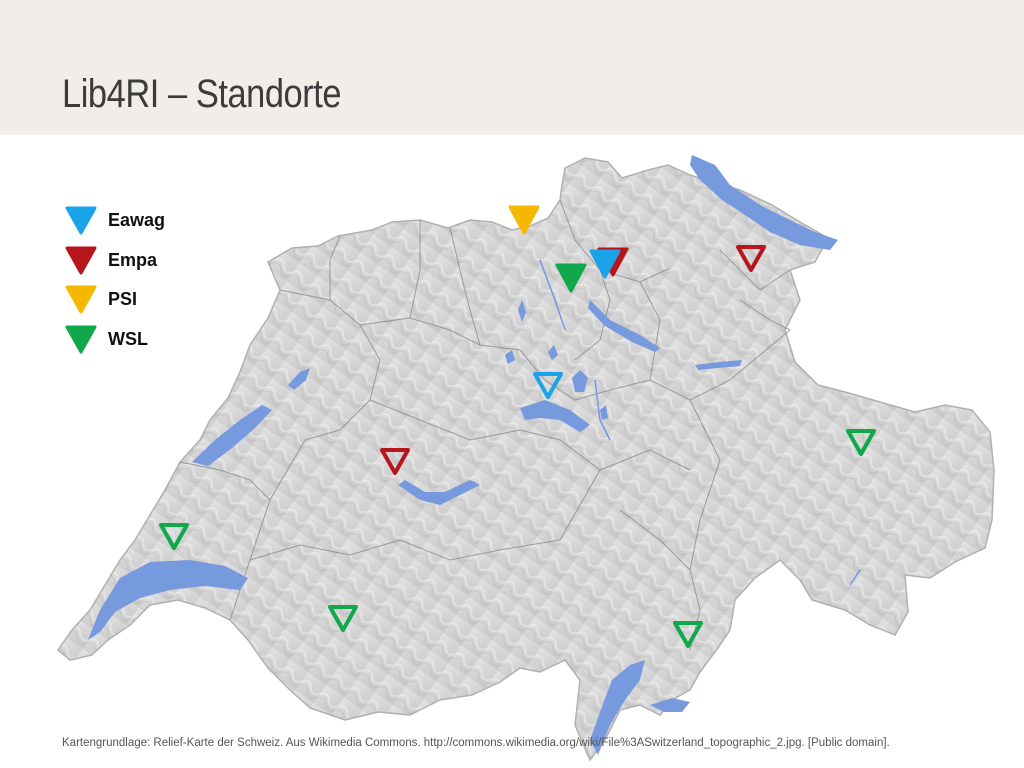  Describe the element at coordinates (81, 299) in the screenshot. I see `psi-marker-icon` at that location.